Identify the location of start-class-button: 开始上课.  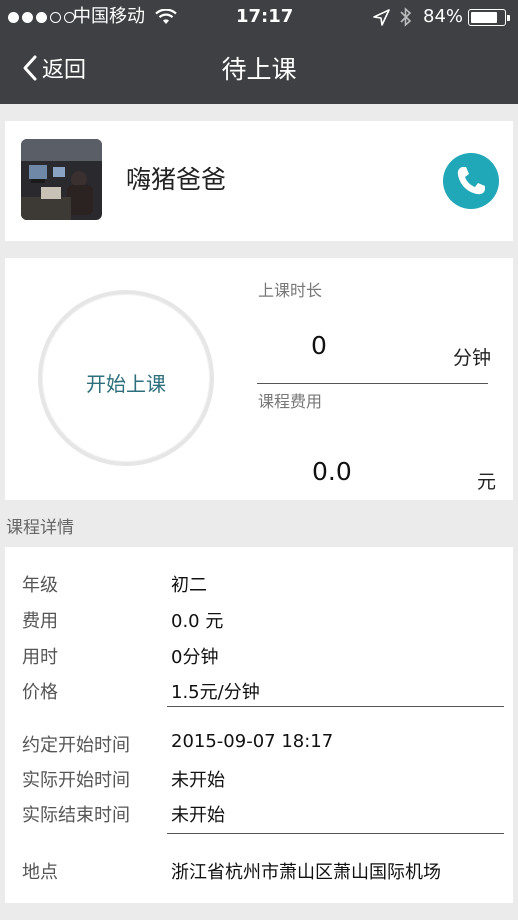
(126, 378).